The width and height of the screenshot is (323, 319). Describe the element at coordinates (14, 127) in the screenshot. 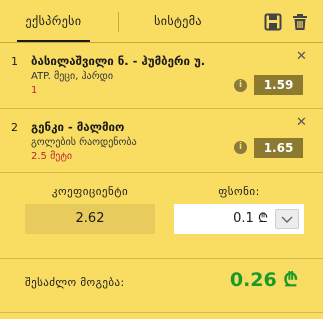

I see `bet-index: 2` at that location.